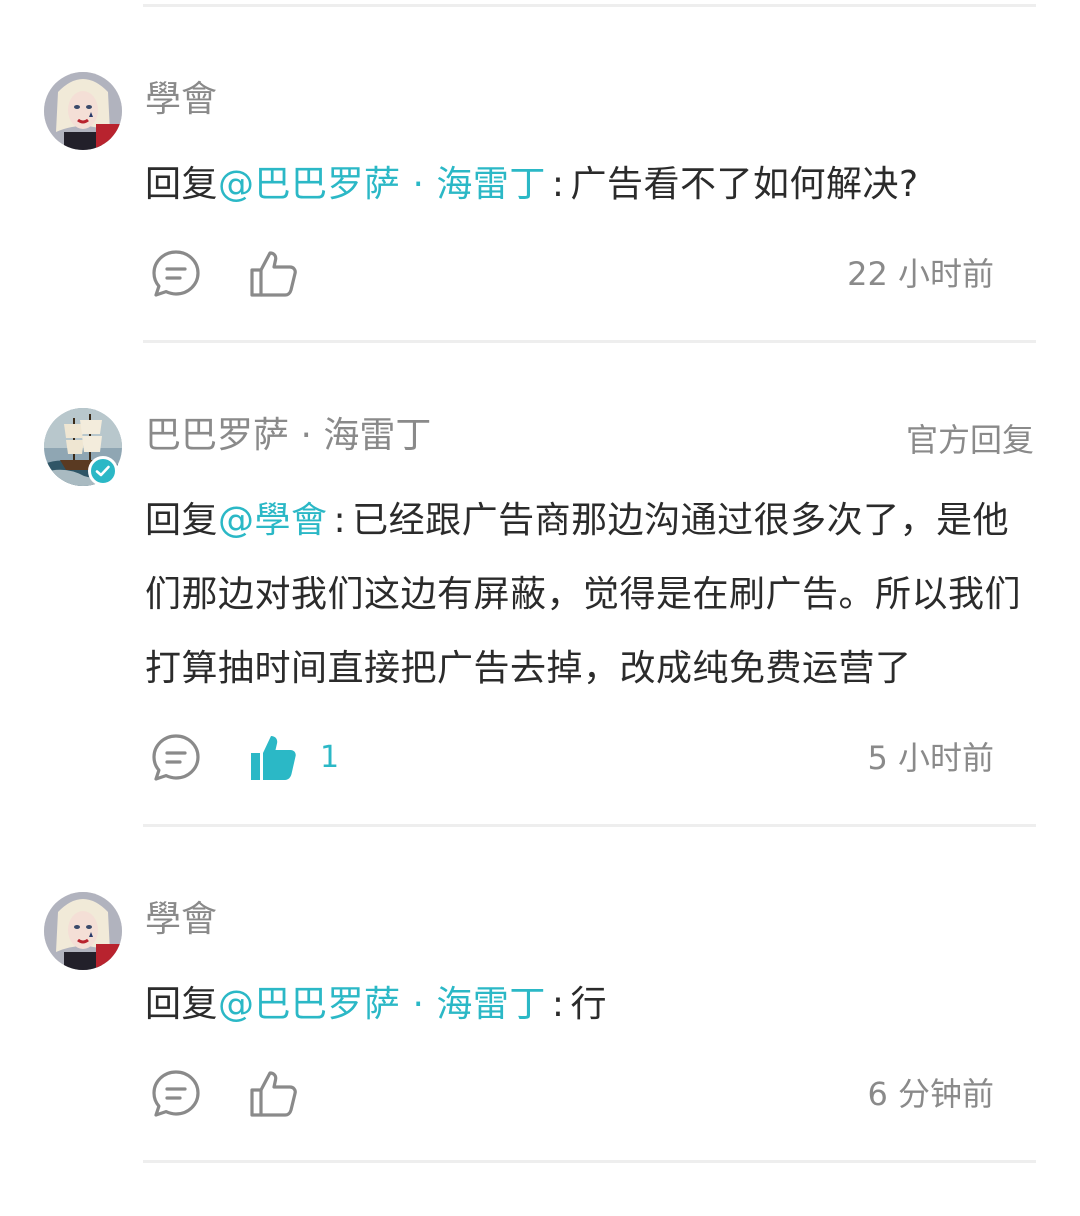  What do you see at coordinates (330, 757) in the screenshot?
I see `like-count: 1` at bounding box center [330, 757].